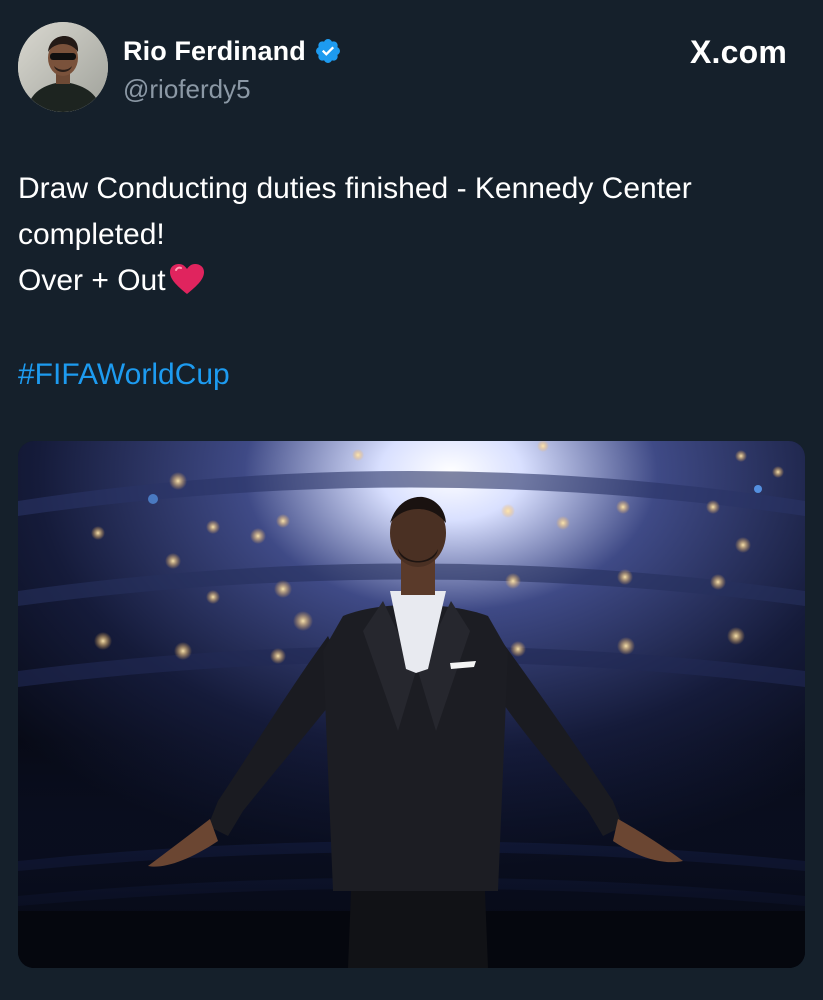 Image resolution: width=823 pixels, height=1000 pixels. Describe the element at coordinates (411, 68) in the screenshot. I see `tweet-header: Rio Ferdinand @rioferdy5 X.com` at that location.